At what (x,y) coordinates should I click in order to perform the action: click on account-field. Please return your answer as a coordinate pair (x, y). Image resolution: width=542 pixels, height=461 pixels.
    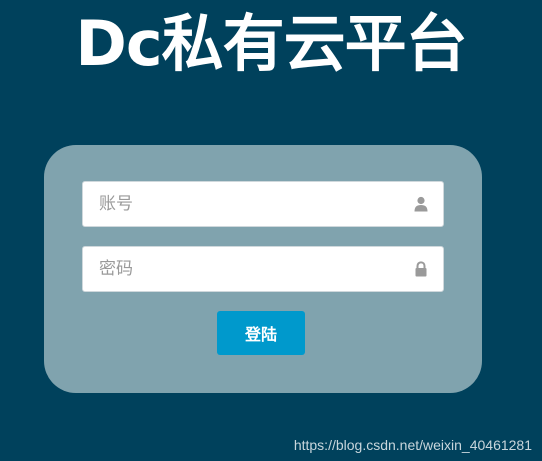
    Looking at the image, I should click on (263, 204).